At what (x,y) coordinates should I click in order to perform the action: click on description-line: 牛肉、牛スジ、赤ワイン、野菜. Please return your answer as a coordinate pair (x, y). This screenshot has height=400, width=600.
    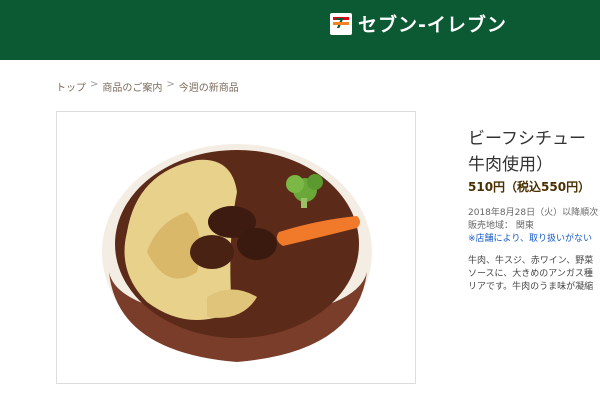
    Looking at the image, I should click on (531, 261).